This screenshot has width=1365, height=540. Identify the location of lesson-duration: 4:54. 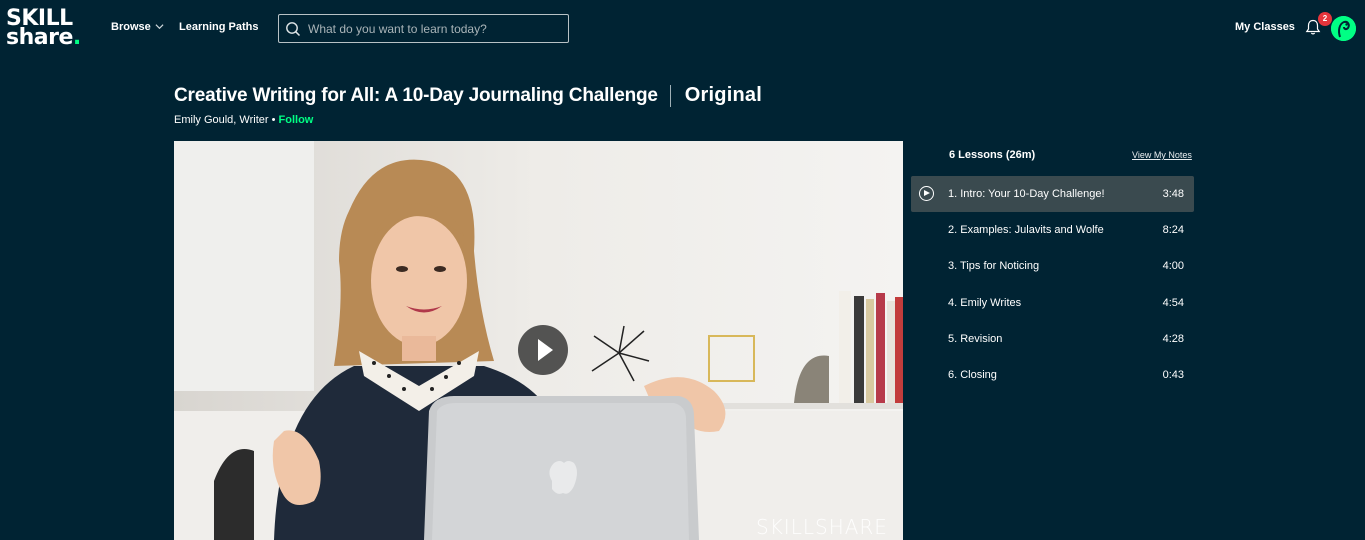
(1173, 303).